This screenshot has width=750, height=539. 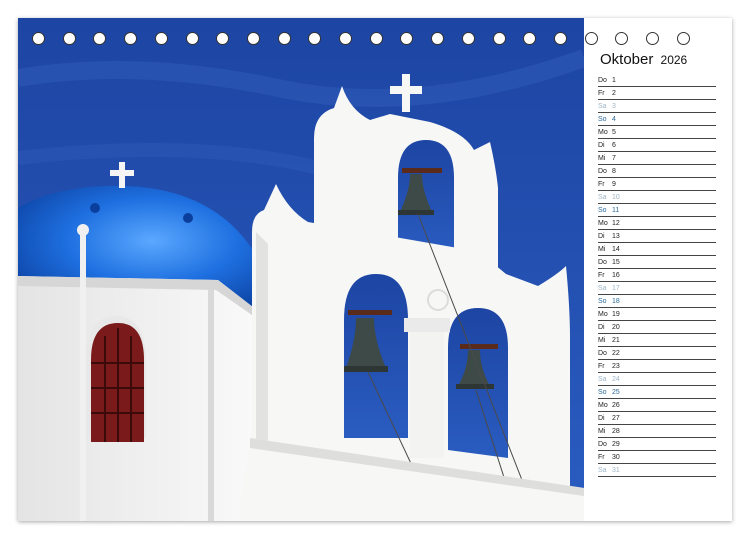 I want to click on day-number: 16, so click(x=616, y=275).